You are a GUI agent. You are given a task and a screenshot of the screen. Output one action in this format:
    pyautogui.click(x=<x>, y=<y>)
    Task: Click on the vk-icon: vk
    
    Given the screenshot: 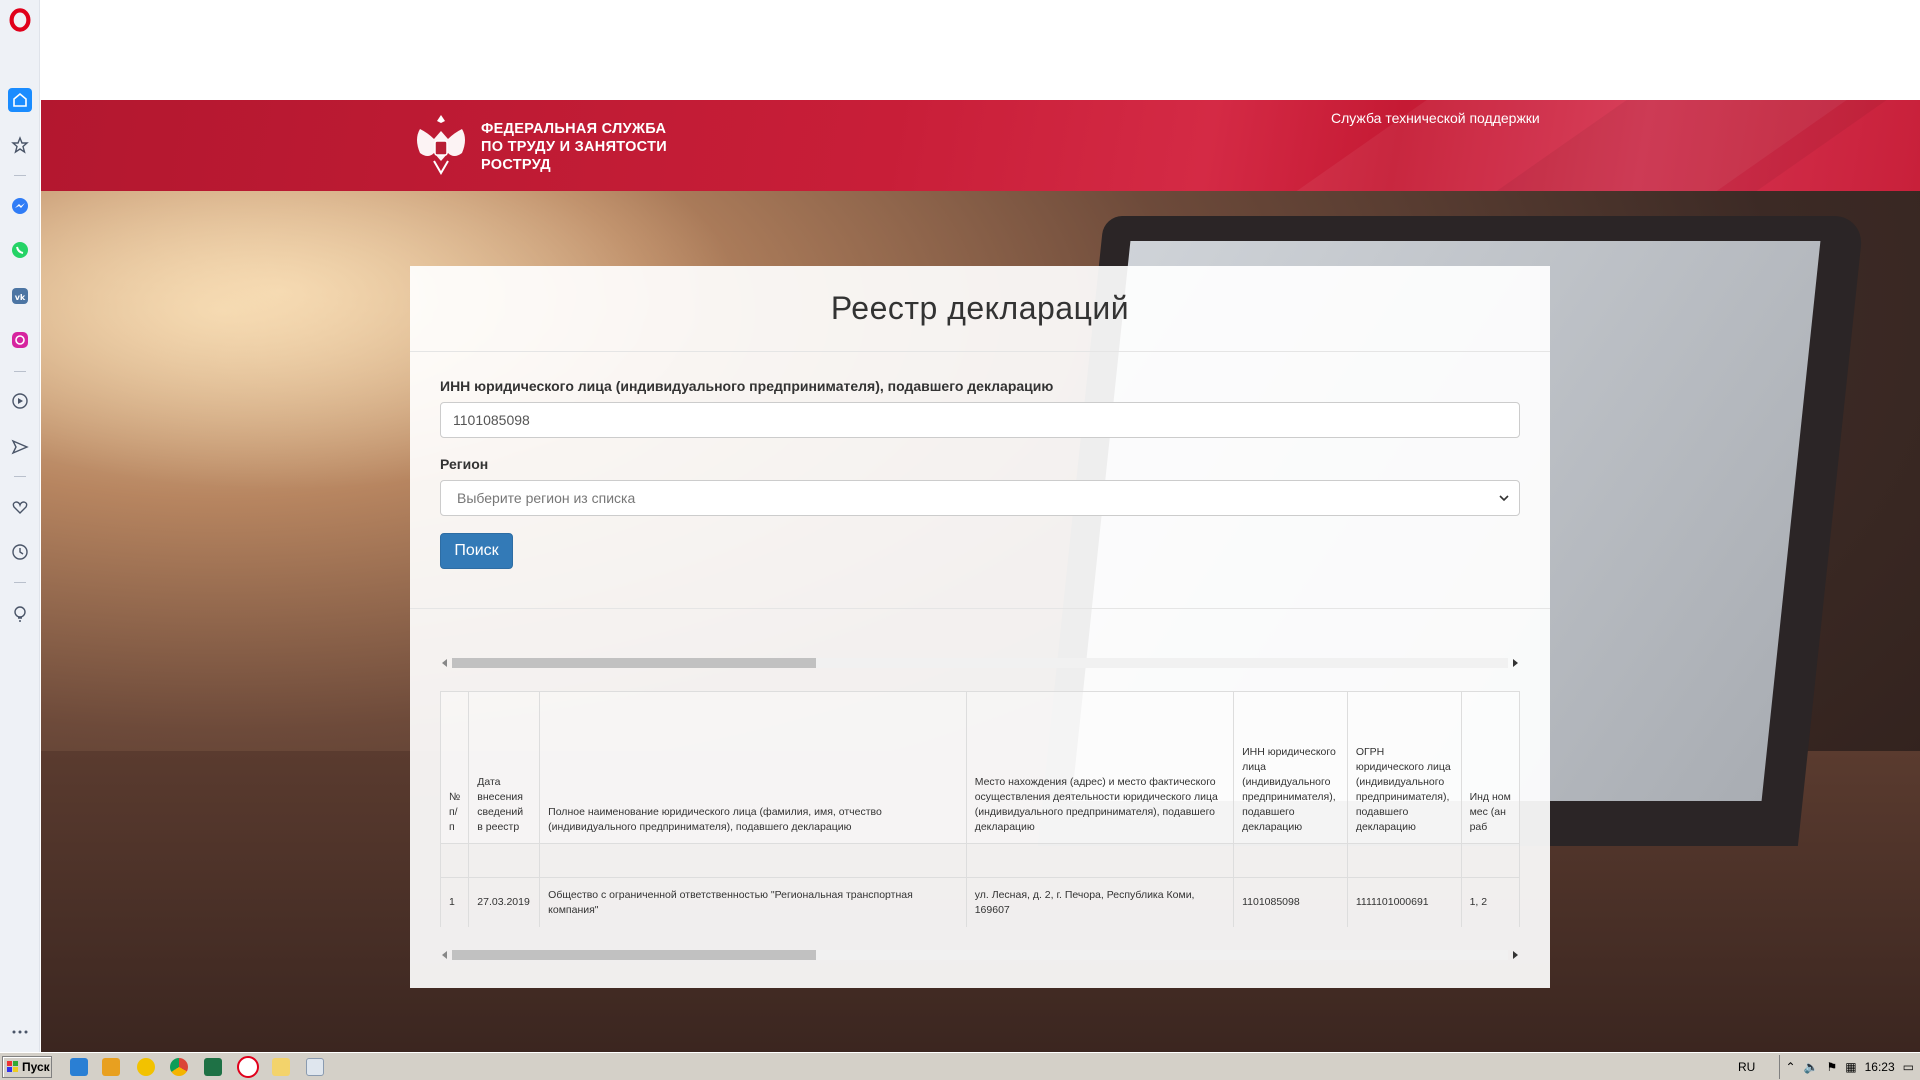 What is the action you would take?
    pyautogui.click(x=20, y=296)
    